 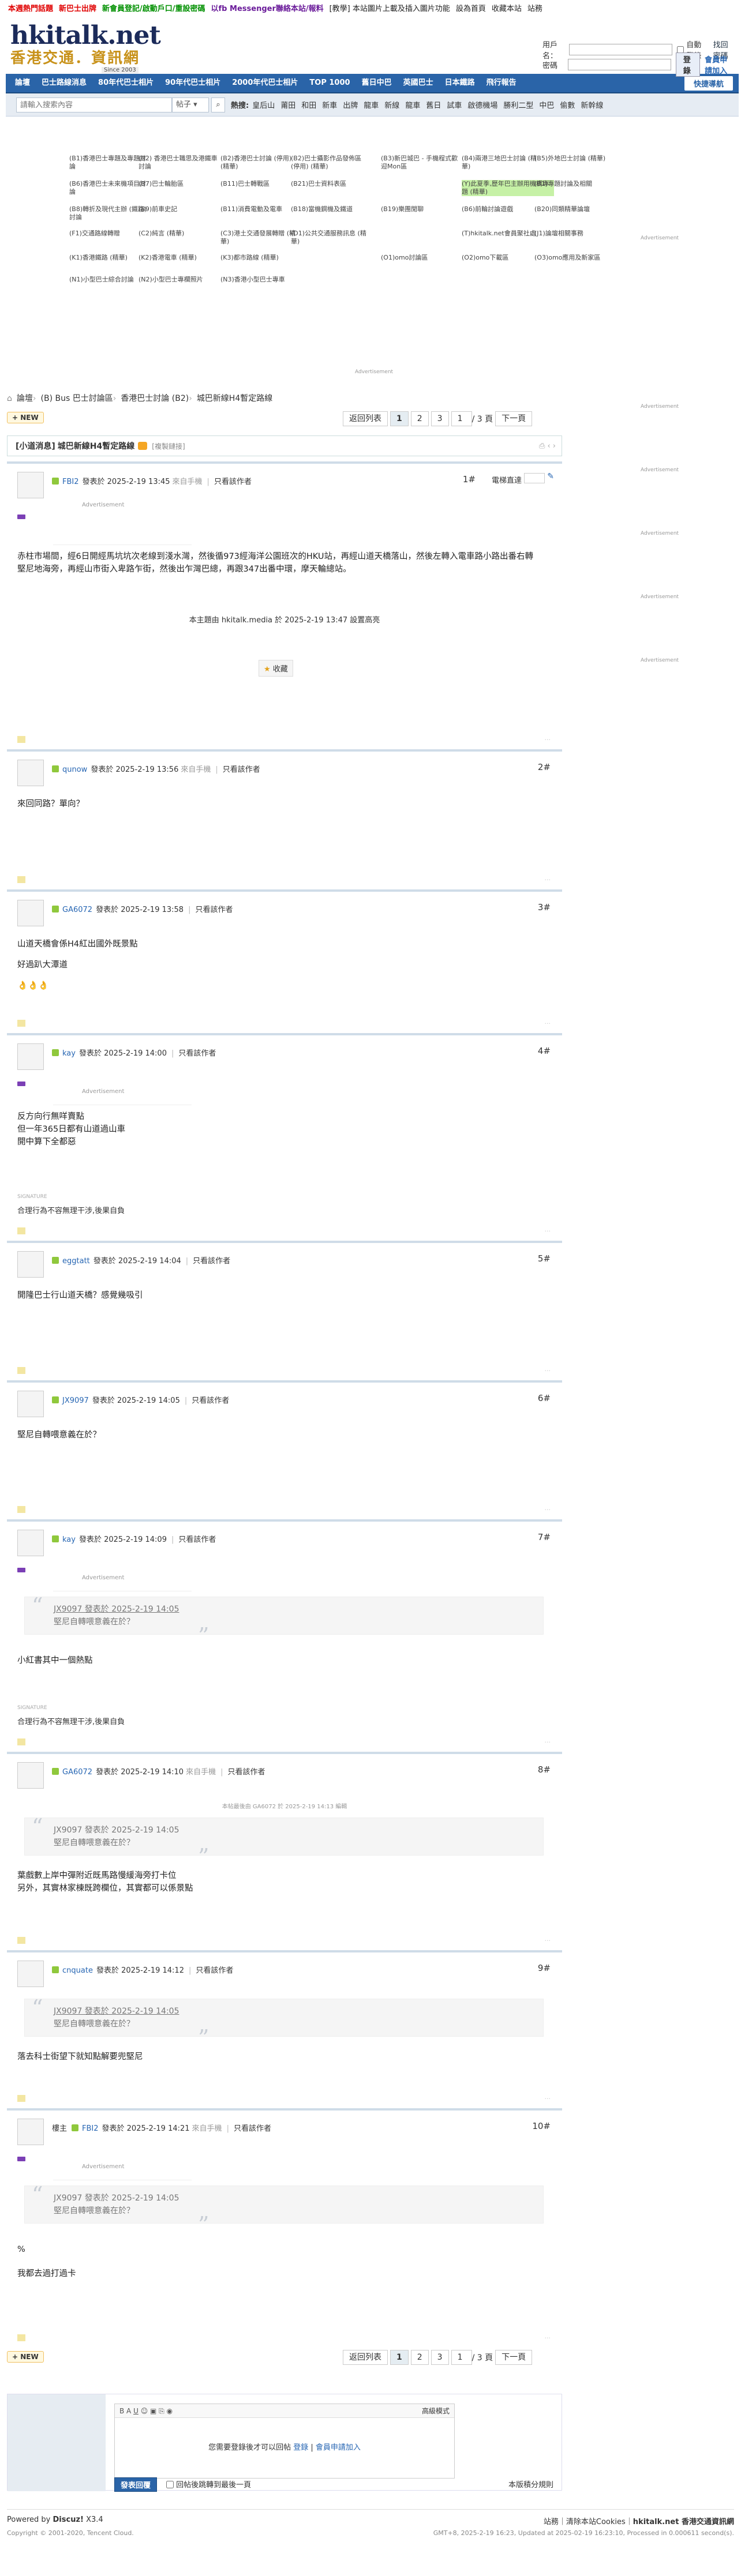 What do you see at coordinates (433, 106) in the screenshot?
I see `hot-search-word: 舊日` at bounding box center [433, 106].